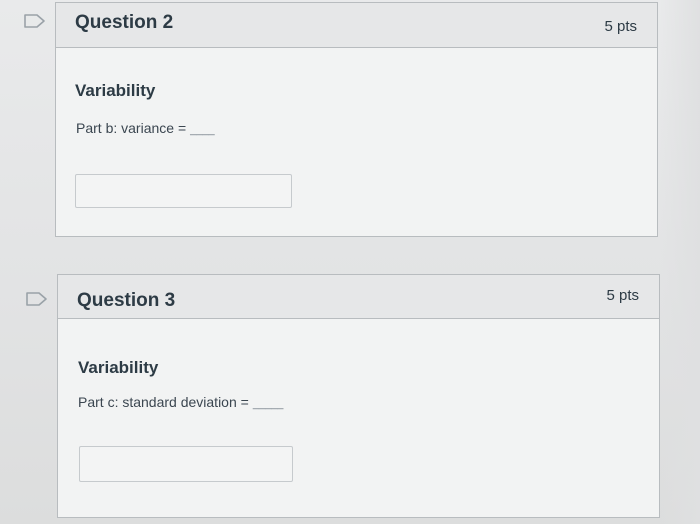  What do you see at coordinates (202, 130) in the screenshot?
I see `fill-in-blank: ____` at bounding box center [202, 130].